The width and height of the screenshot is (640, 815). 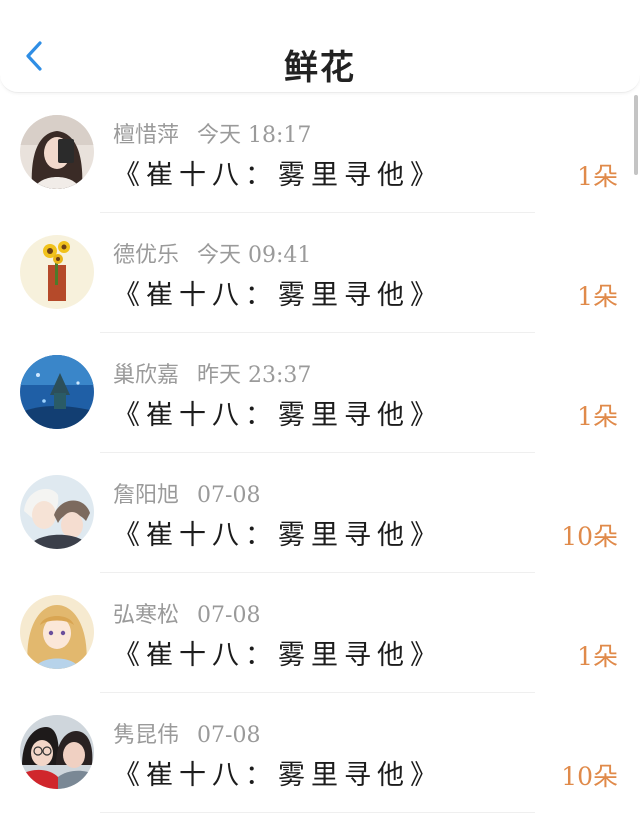 I want to click on sender-info: 檀惜萍 今天 18:17, so click(x=212, y=133).